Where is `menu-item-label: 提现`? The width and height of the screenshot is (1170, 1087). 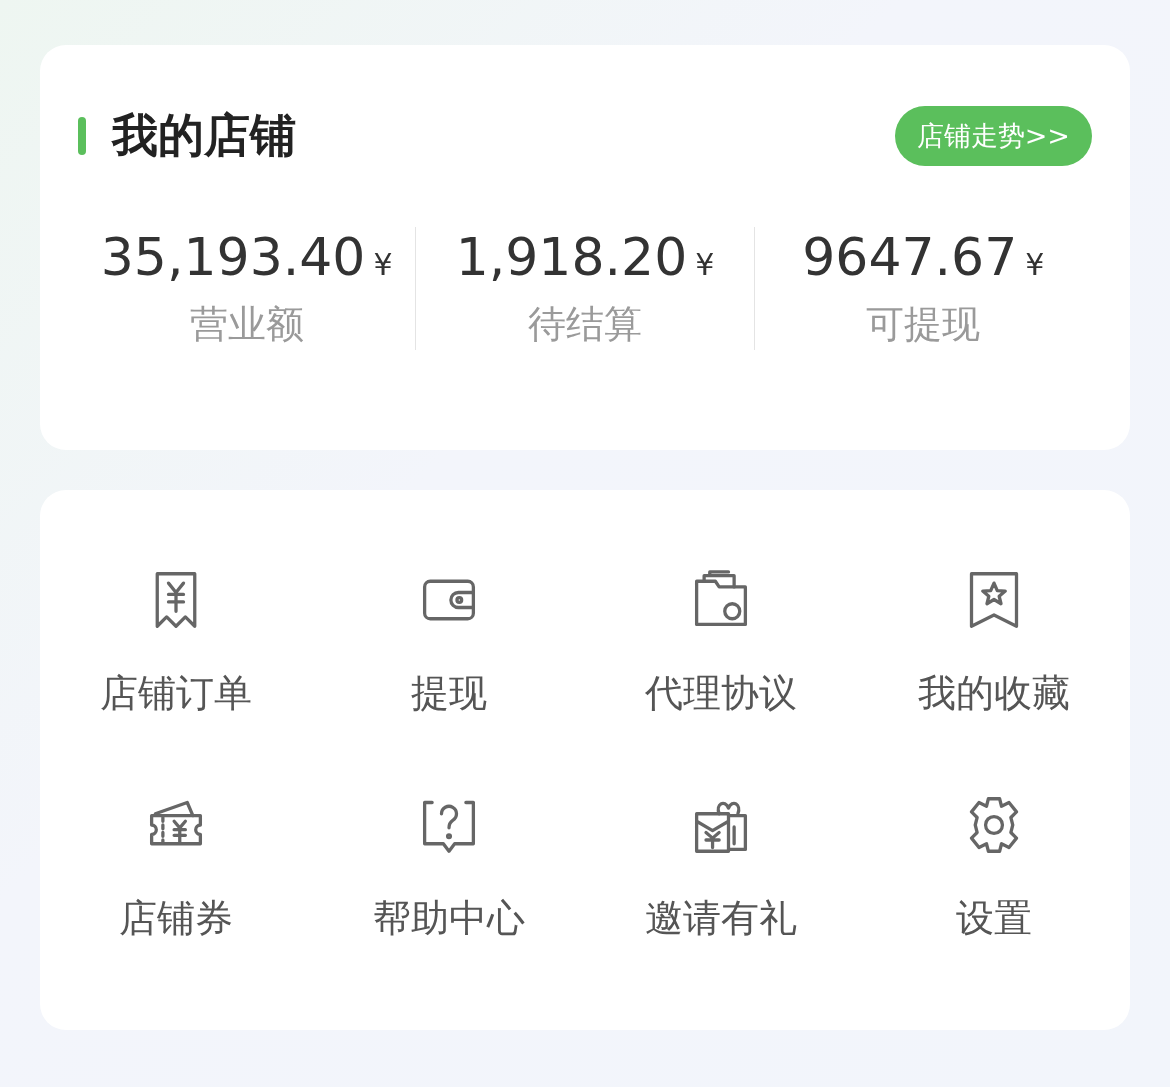
menu-item-label: 提现 is located at coordinates (448, 693).